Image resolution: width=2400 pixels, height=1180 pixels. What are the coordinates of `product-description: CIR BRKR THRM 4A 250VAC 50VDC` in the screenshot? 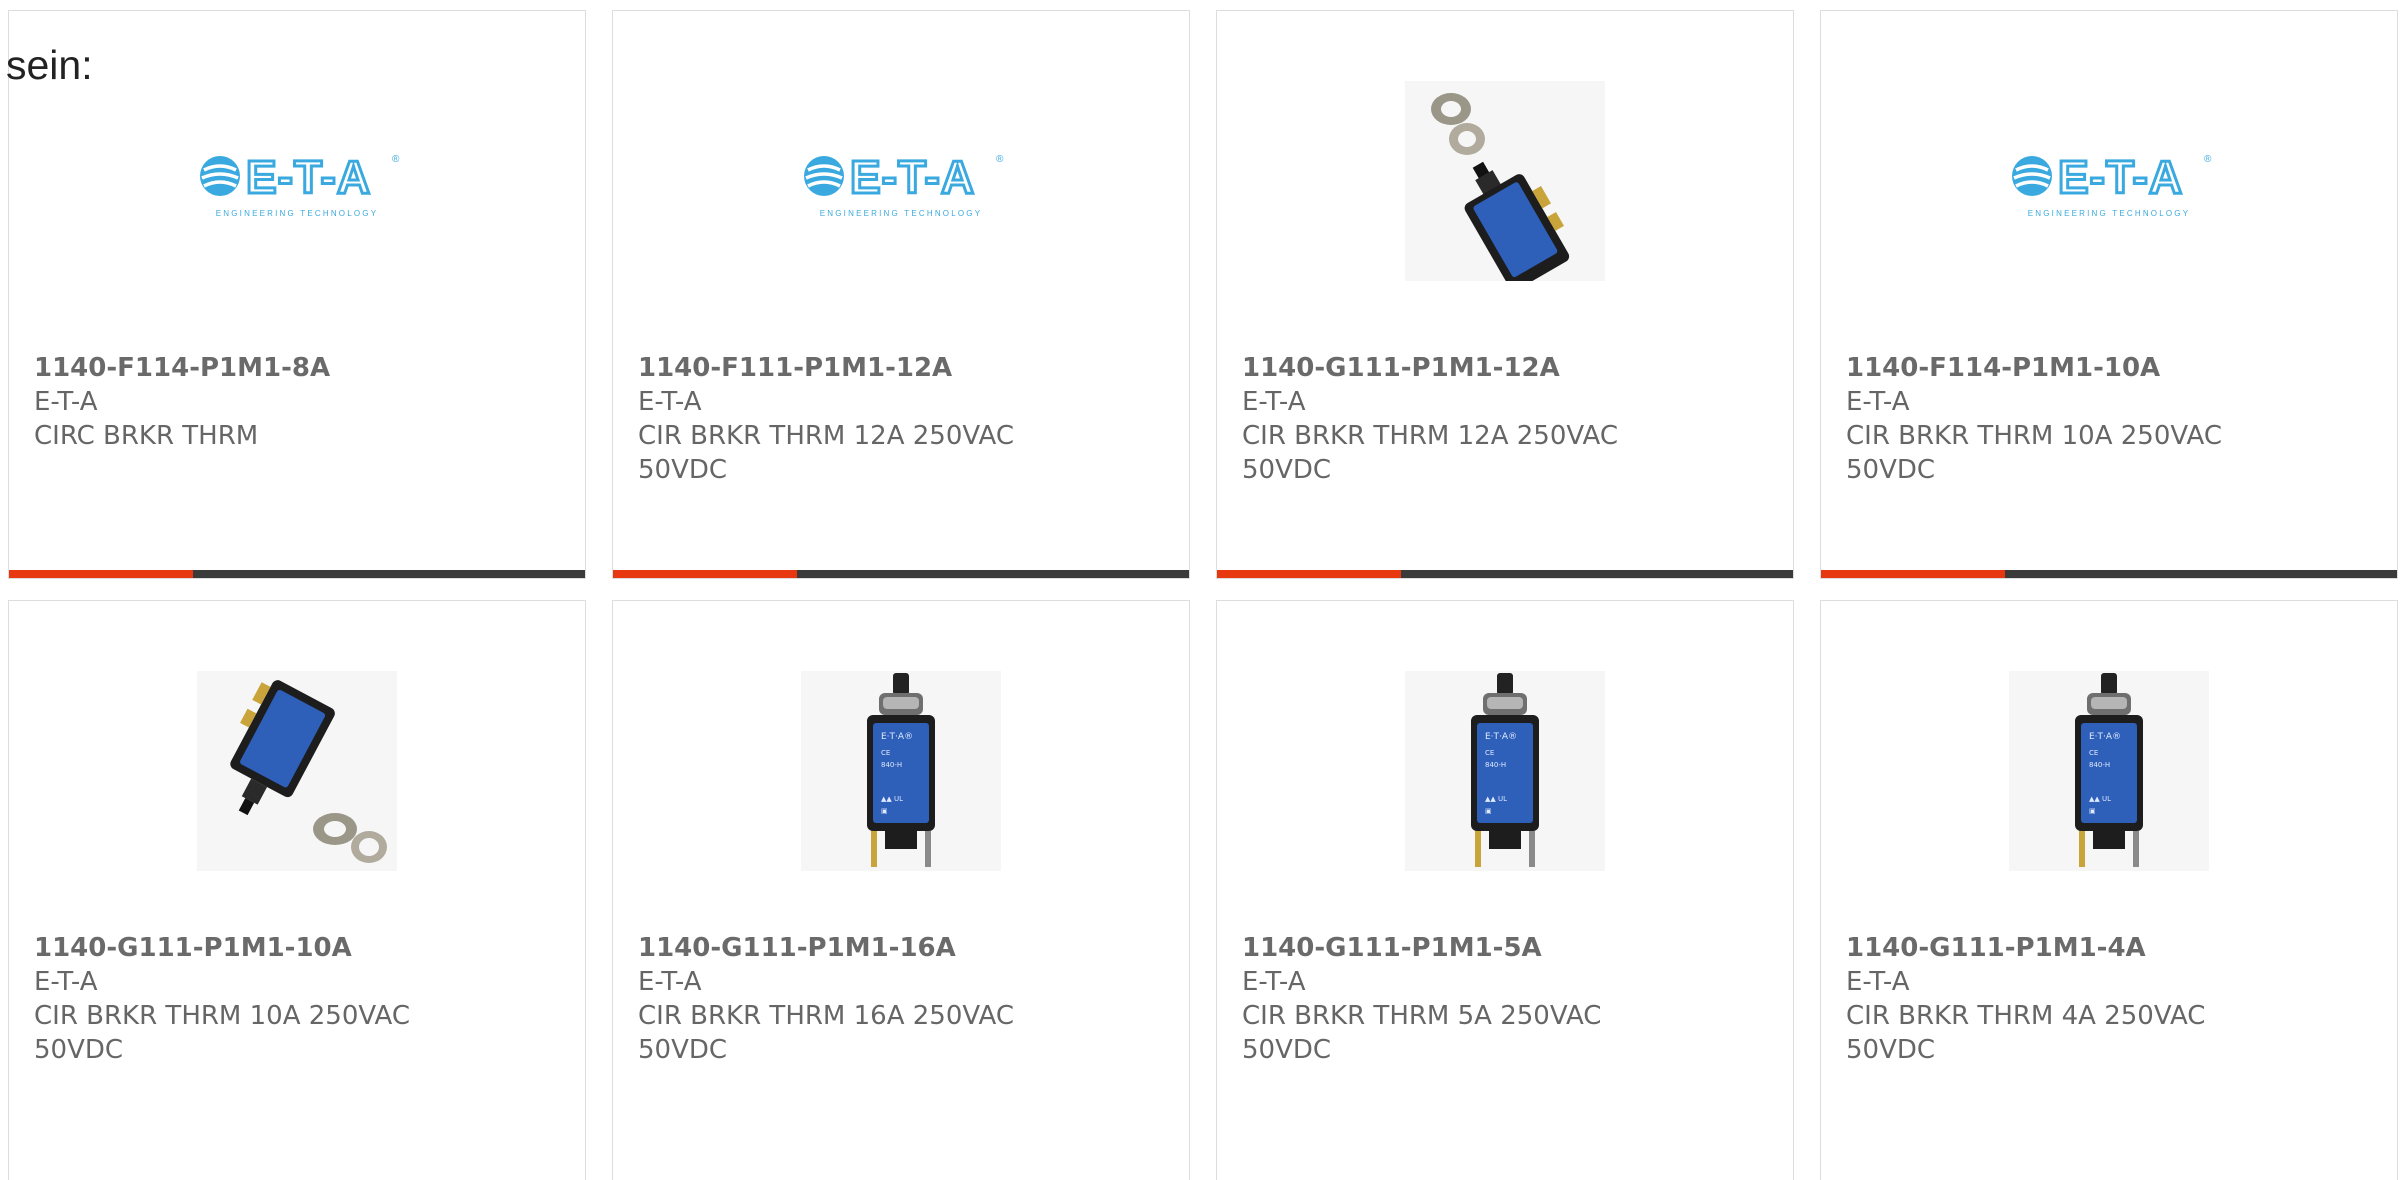 It's located at (2026, 1033).